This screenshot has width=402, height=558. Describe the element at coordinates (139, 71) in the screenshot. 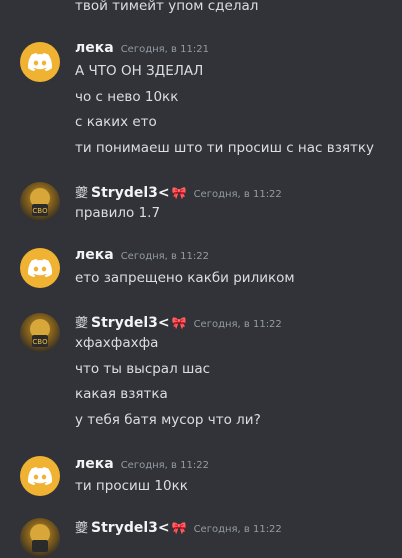

I see `message-text: А ЧТО ОН ЗДЕЛАЛ` at that location.